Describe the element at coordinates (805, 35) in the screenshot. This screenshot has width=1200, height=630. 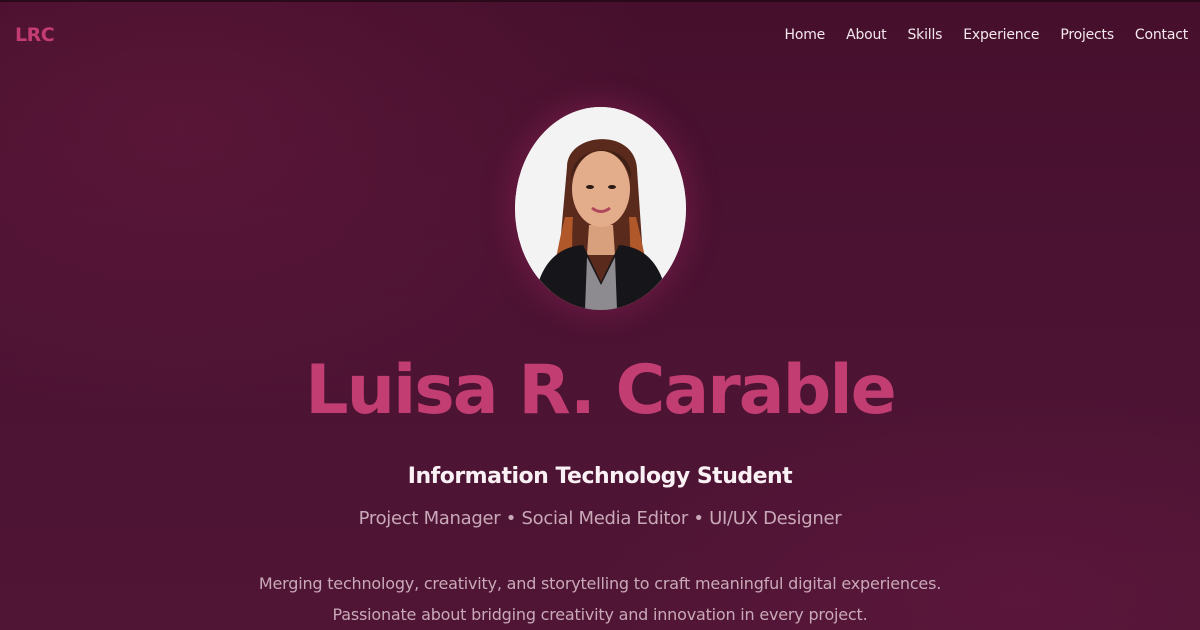
I see `nav-link-home: Home` at that location.